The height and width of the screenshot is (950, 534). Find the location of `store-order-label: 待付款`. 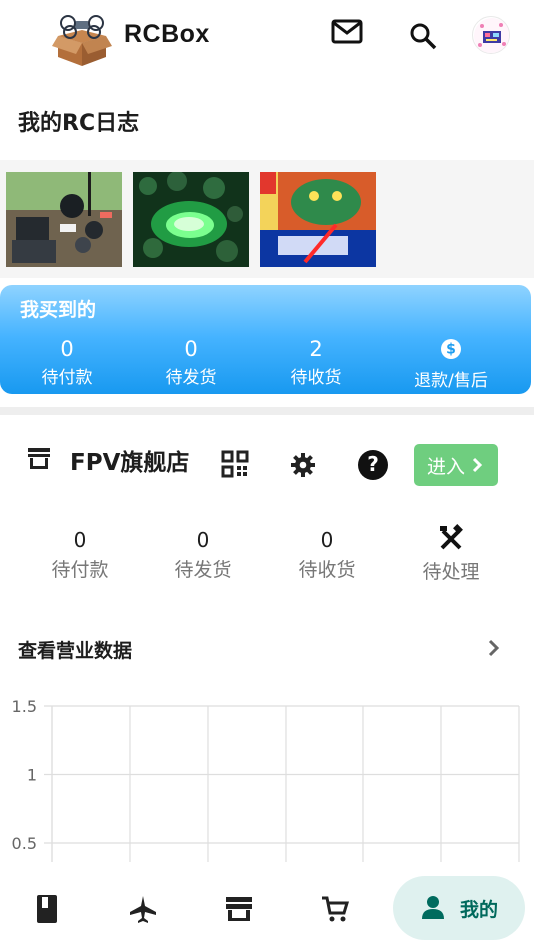

store-order-label: 待付款 is located at coordinates (80, 570).